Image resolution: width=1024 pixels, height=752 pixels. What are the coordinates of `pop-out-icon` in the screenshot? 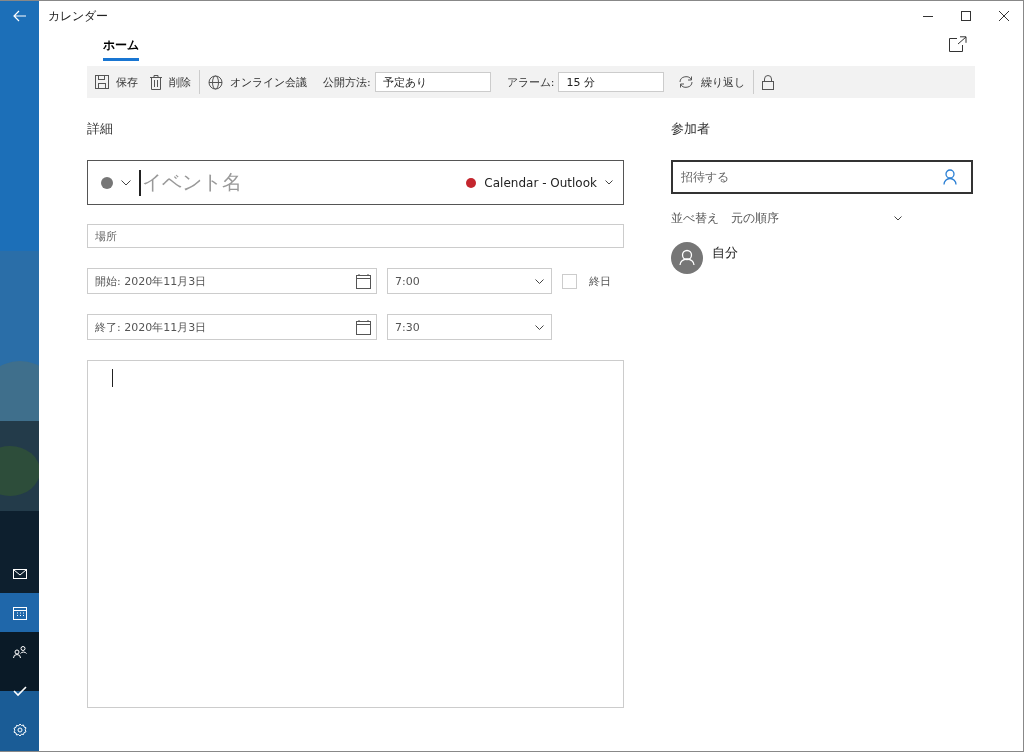 It's located at (958, 44).